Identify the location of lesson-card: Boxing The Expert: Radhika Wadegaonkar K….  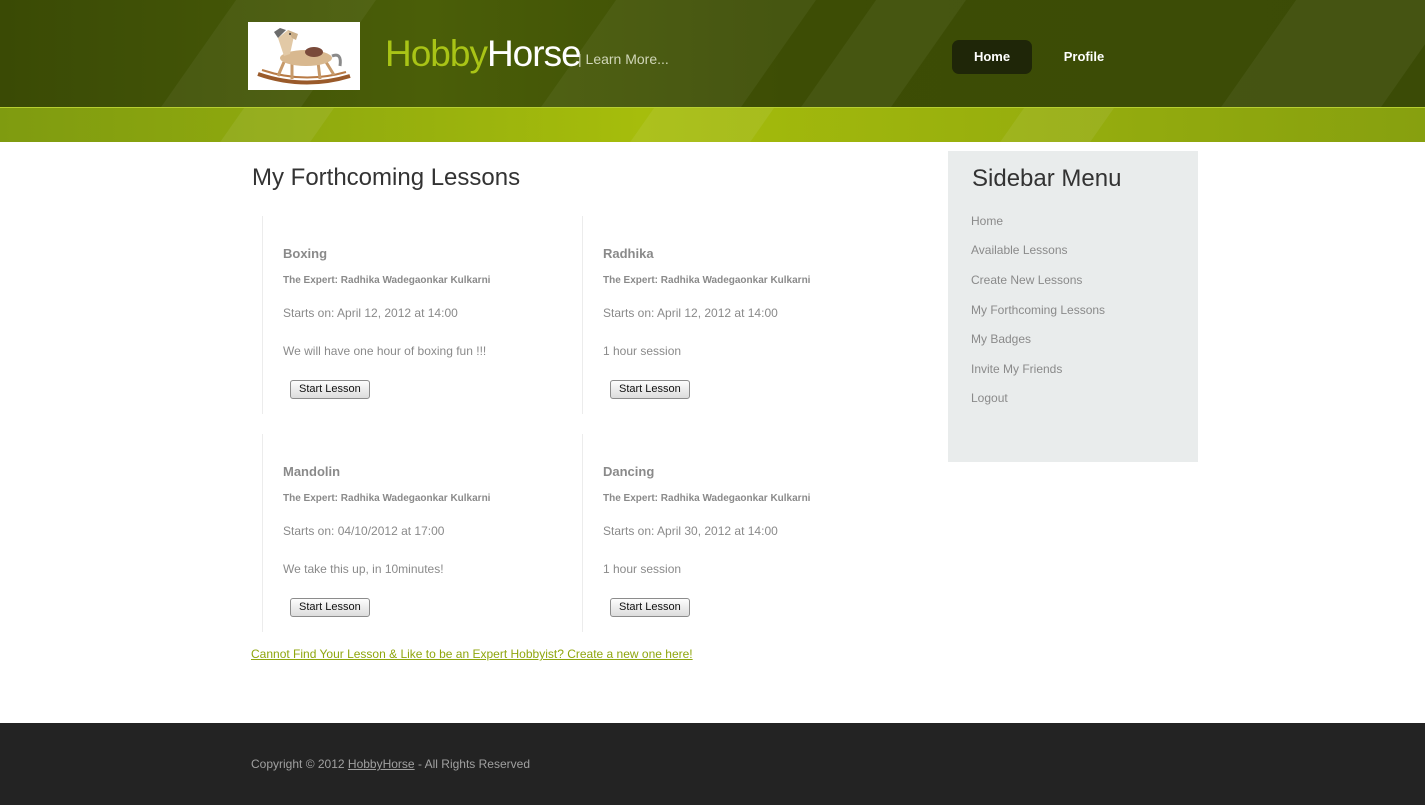
(422, 315).